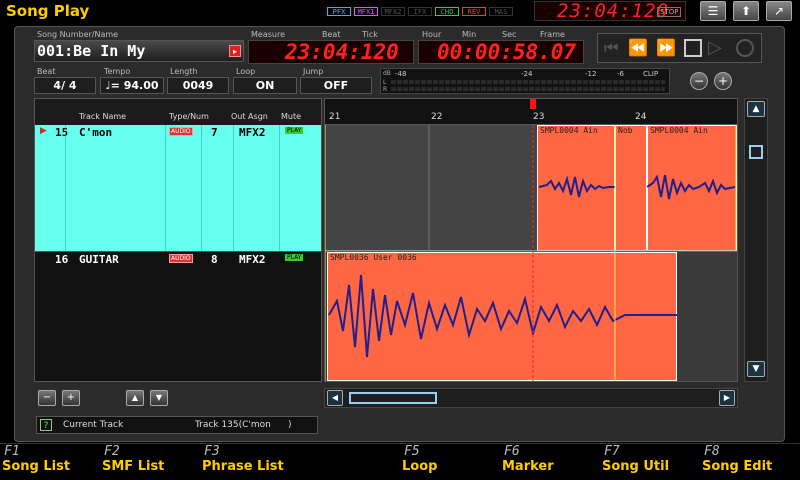 Image resolution: width=800 pixels, height=480 pixels. Describe the element at coordinates (613, 11) in the screenshot. I see `clock-value: 23:04:120` at that location.